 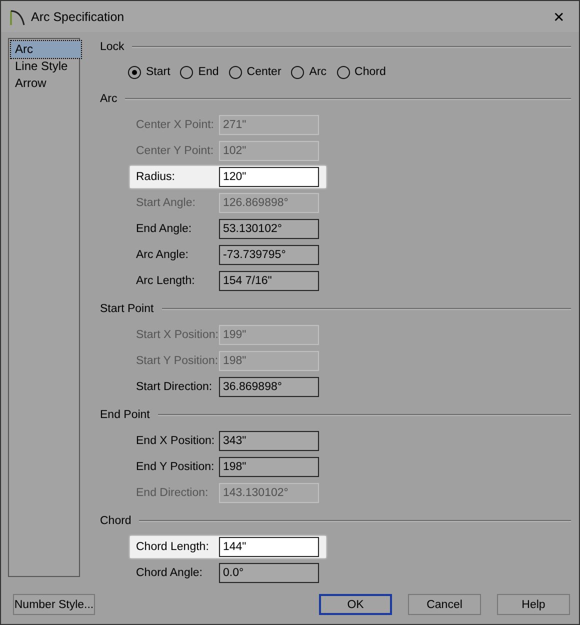 What do you see at coordinates (125, 415) in the screenshot?
I see `section-title: End Point` at bounding box center [125, 415].